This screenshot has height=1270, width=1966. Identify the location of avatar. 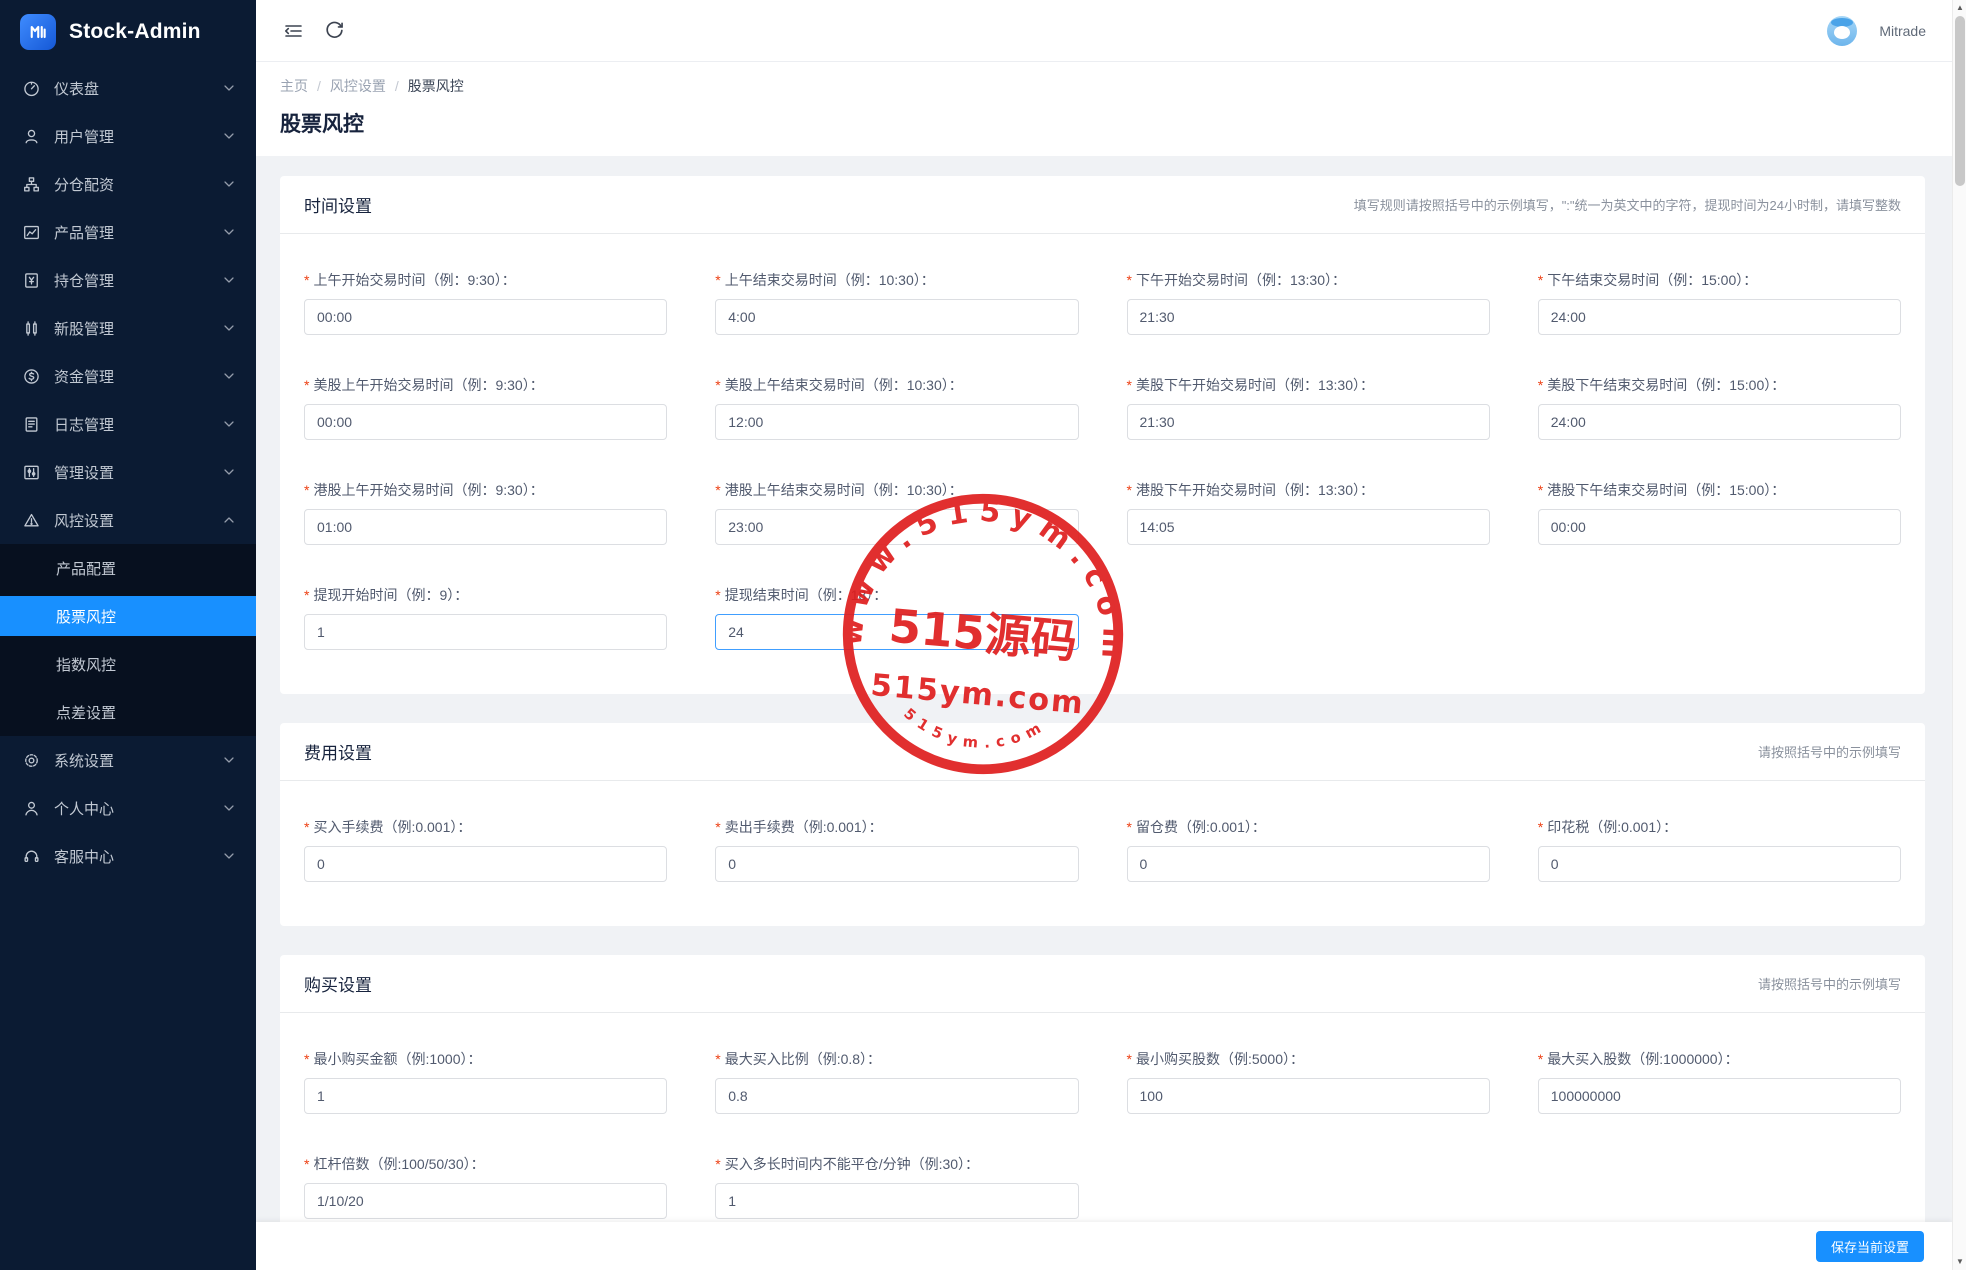
(1842, 30).